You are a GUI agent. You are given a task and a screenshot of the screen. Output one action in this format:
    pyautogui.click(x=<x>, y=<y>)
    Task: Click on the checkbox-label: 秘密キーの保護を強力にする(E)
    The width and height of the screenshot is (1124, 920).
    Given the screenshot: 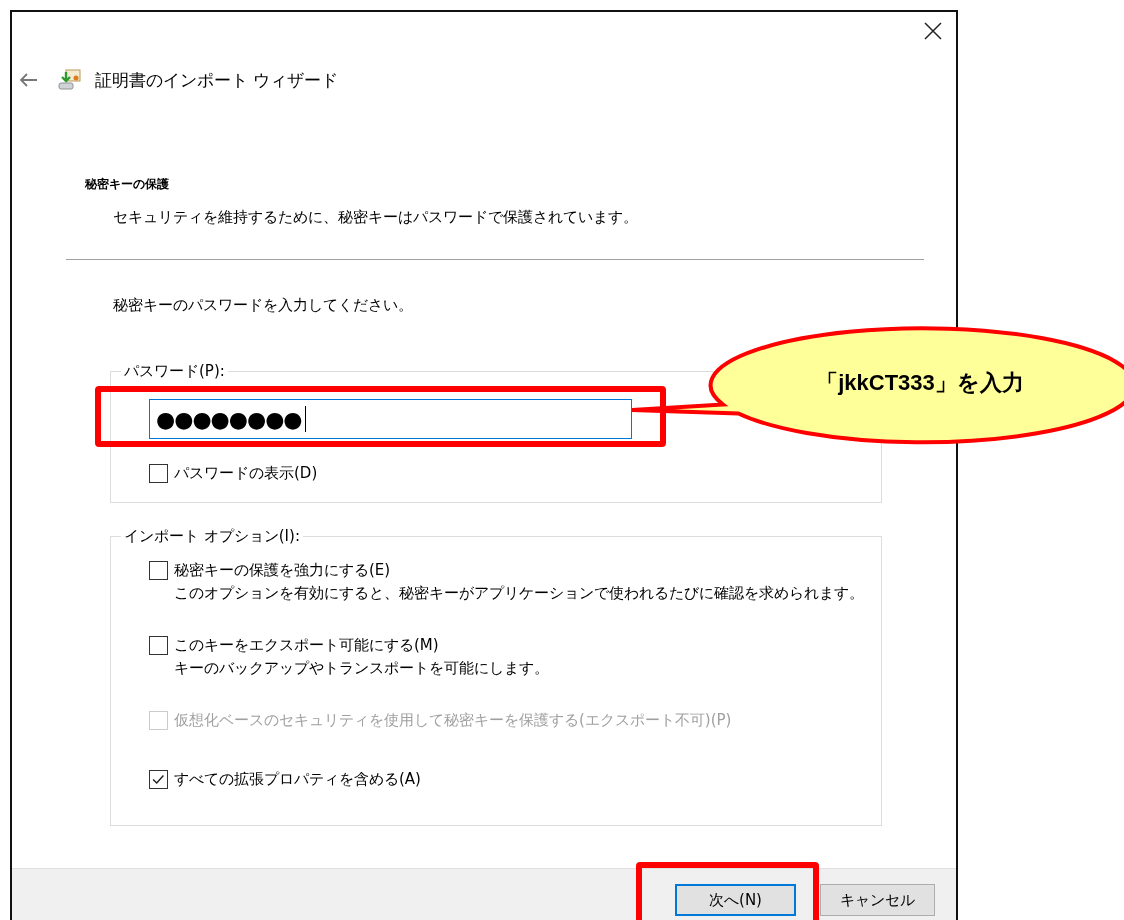 What is the action you would take?
    pyautogui.click(x=282, y=570)
    